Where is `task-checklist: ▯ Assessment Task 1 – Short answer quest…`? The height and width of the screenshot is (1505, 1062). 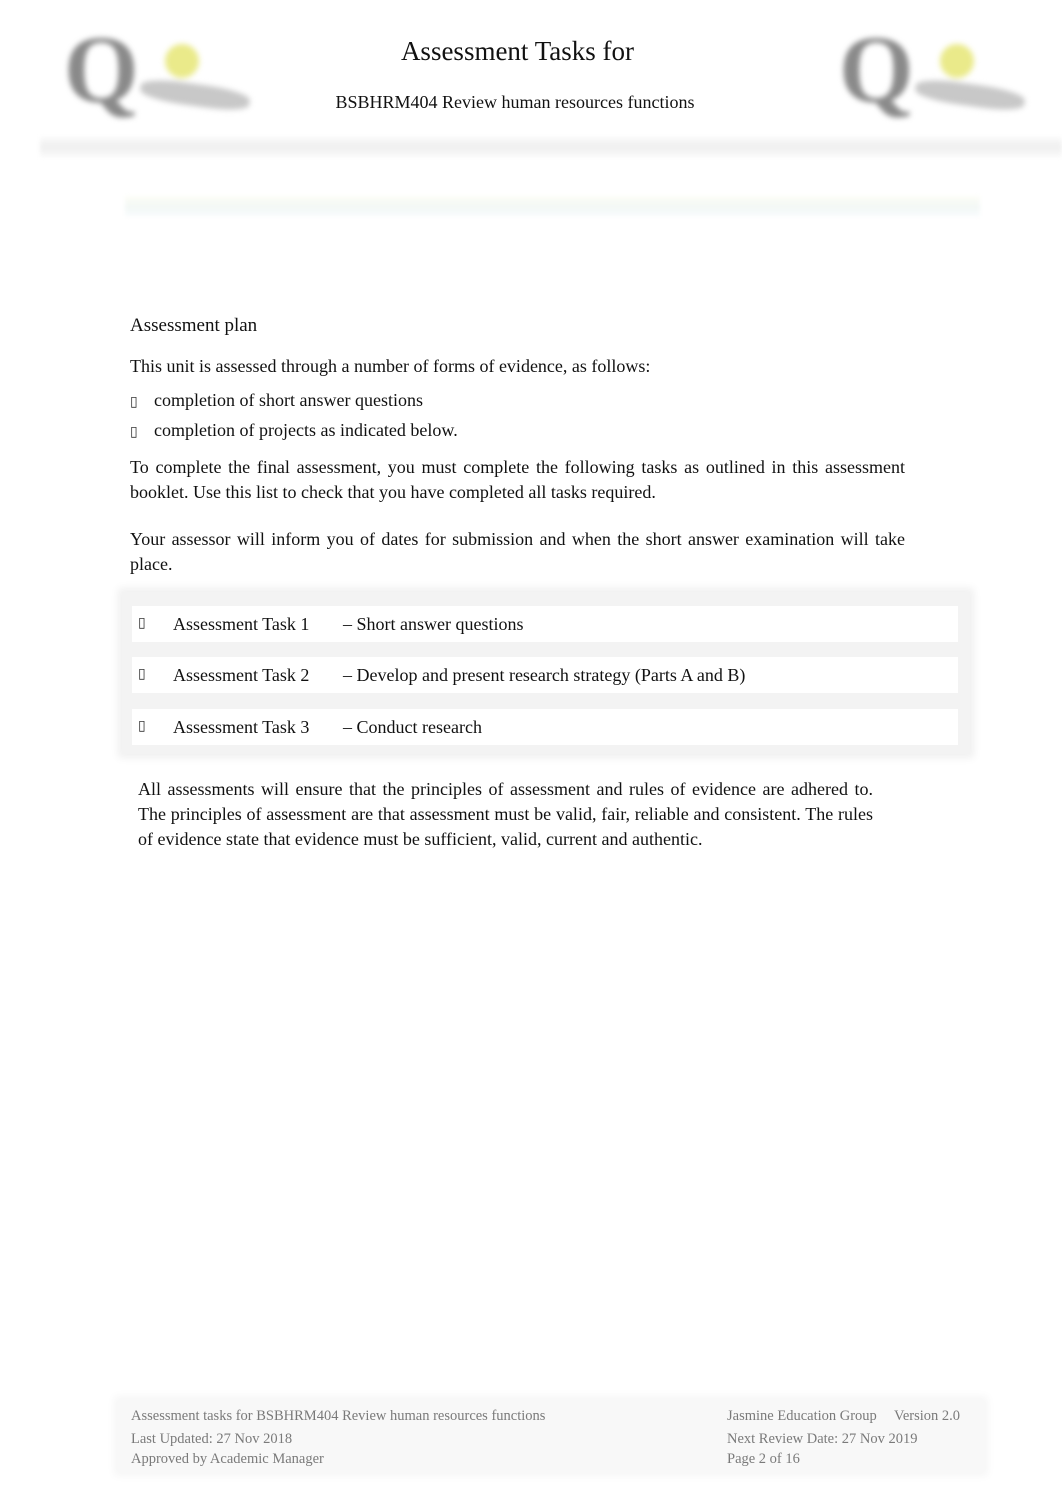
task-checklist: ▯ Assessment Task 1 – Short answer quest… is located at coordinates (546, 673).